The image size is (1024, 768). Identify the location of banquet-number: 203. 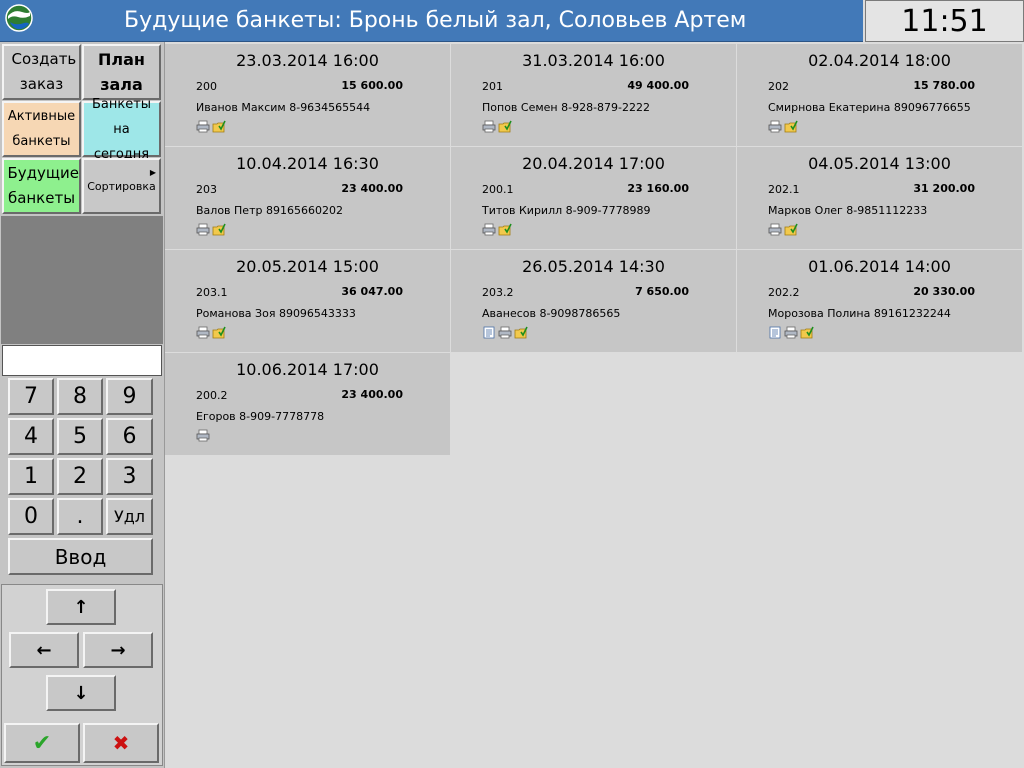
(206, 189).